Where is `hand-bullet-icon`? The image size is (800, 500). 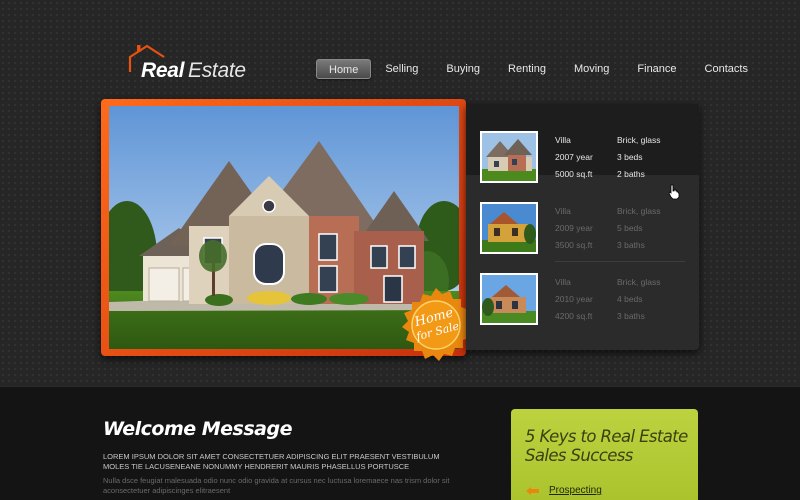
hand-bullet-icon is located at coordinates (532, 491).